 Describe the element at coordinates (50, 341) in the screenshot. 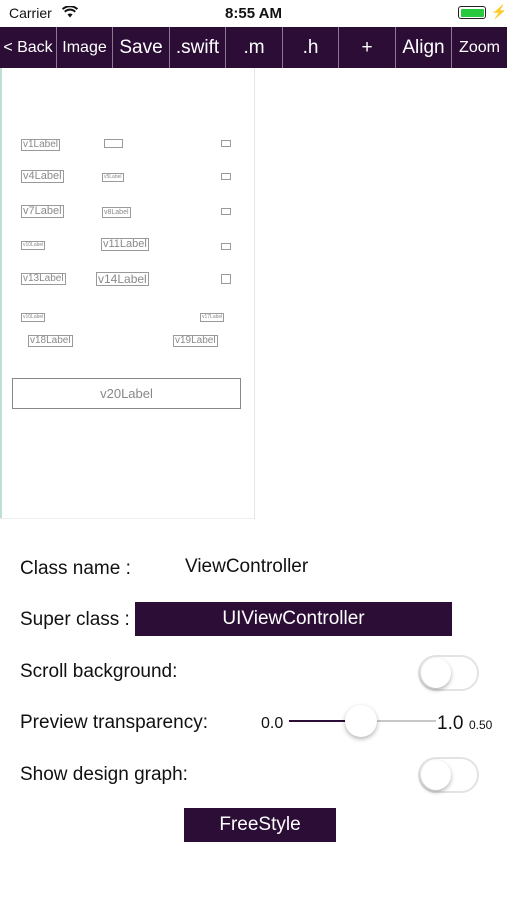

I see `v18-label: v18Label` at that location.